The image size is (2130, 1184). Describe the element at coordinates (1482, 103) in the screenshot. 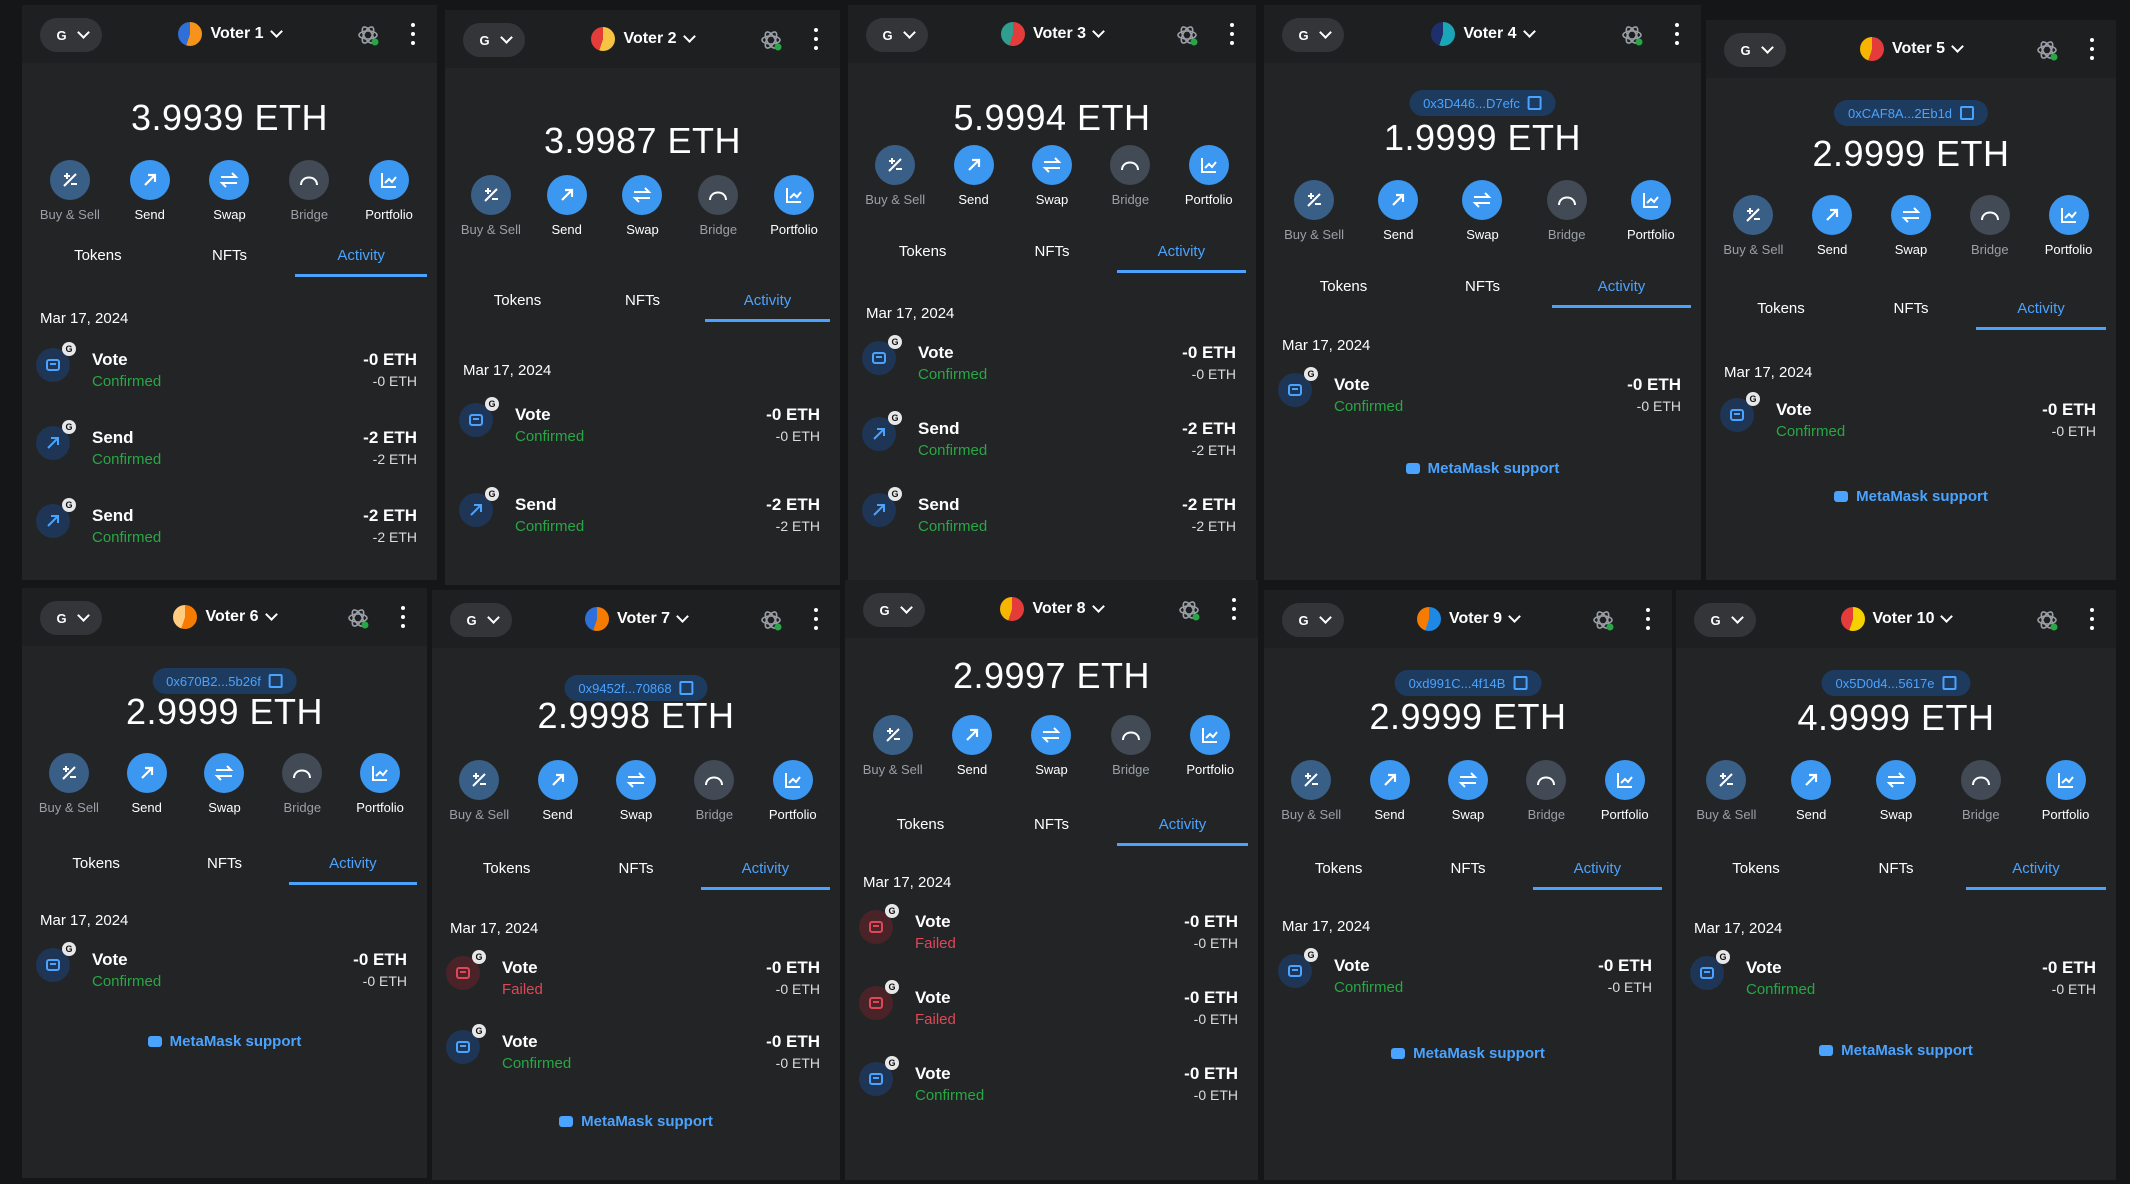

I see `address-copy-button: 0x3D446...D7efc` at that location.